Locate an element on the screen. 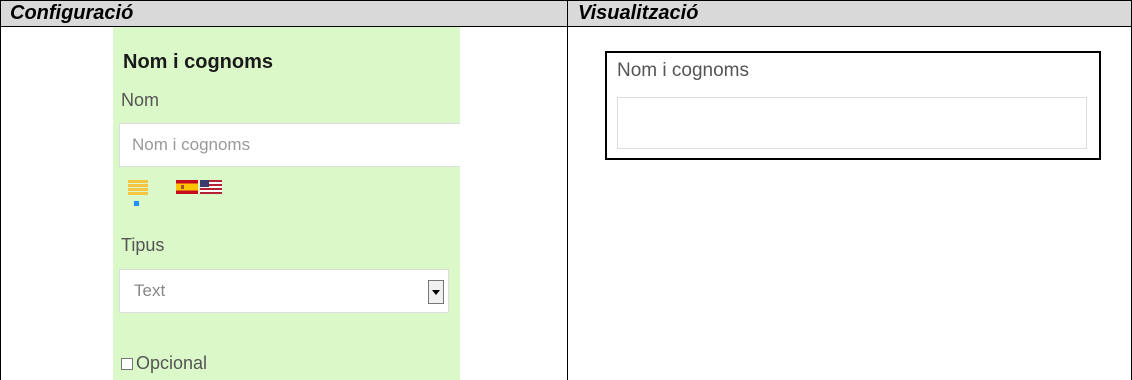  table-border-left is located at coordinates (0, 190).